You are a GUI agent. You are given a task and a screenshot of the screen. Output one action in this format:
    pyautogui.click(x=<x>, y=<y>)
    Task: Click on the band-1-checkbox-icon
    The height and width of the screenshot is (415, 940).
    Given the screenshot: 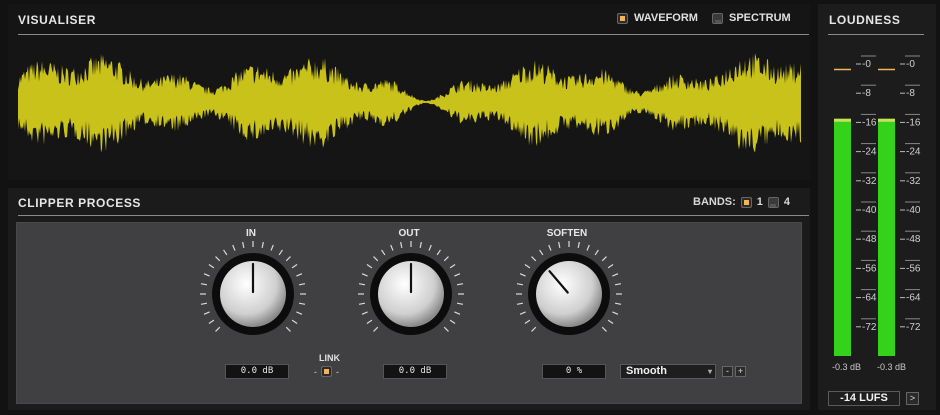 What is the action you would take?
    pyautogui.click(x=746, y=202)
    